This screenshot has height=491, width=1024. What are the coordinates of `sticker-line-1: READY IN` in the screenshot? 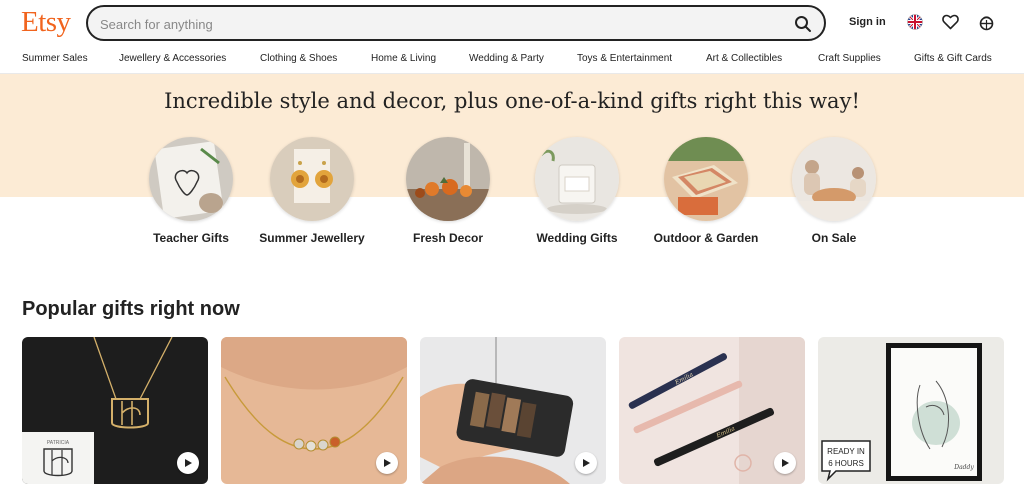 It's located at (846, 451).